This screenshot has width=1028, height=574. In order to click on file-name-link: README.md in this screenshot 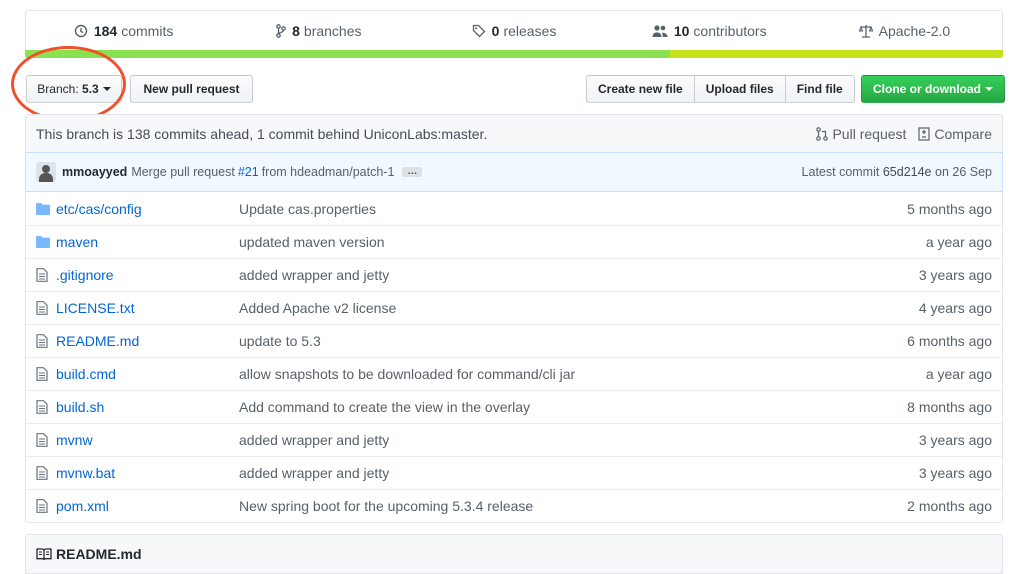, I will do `click(147, 341)`.